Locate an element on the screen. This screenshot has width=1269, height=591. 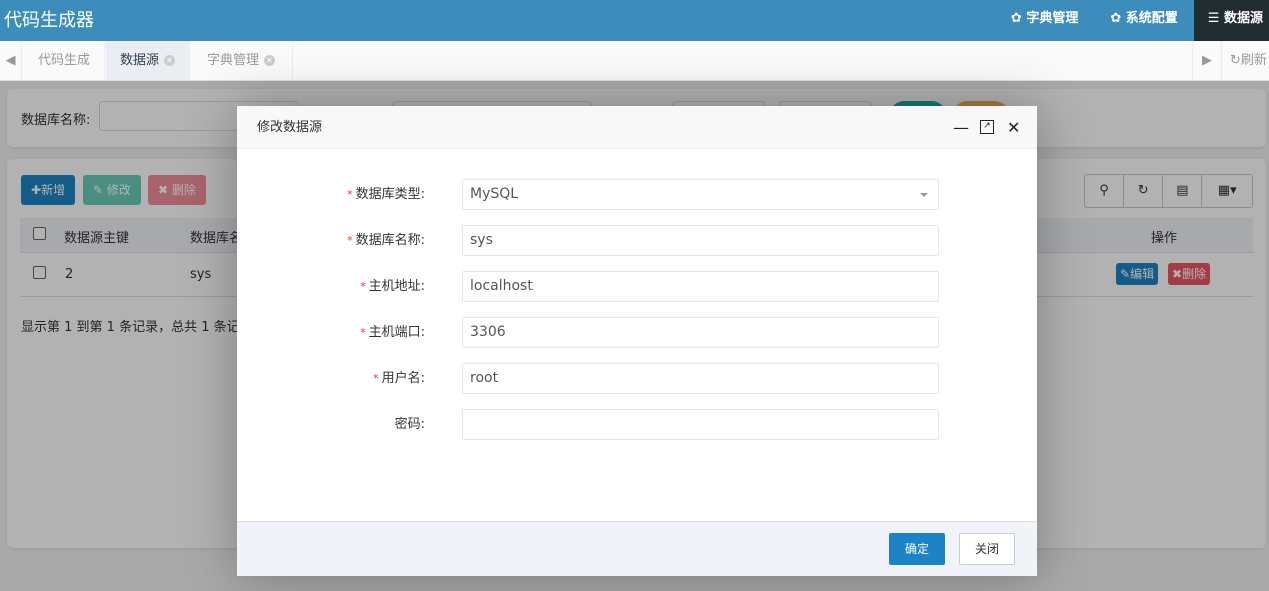
tab-dict: 字典管理 ✕ is located at coordinates (243, 60).